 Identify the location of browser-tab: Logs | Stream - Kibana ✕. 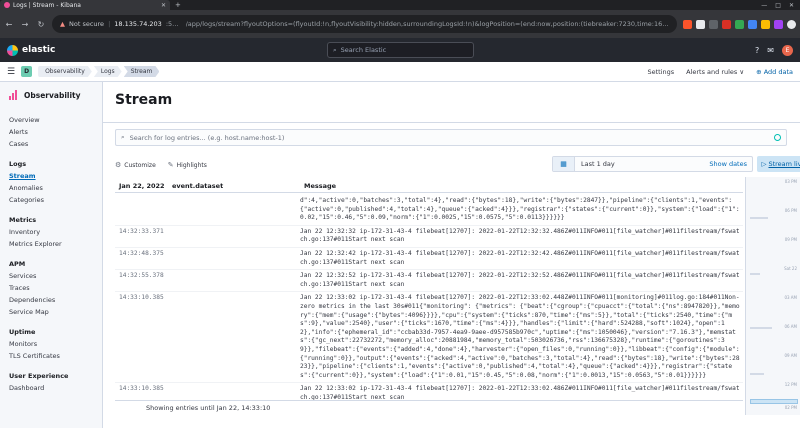
(85, 5).